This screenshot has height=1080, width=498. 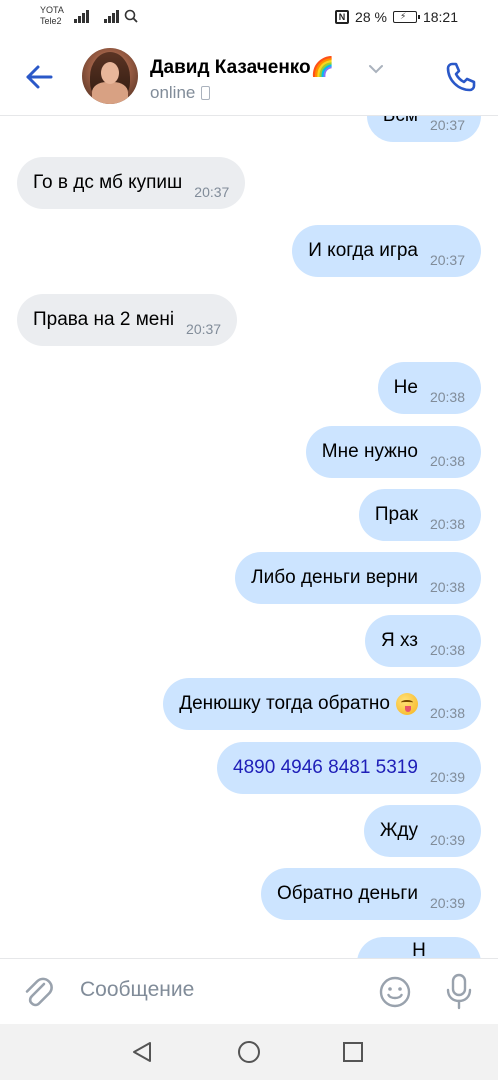 I want to click on message-bubble-outgoing: Мне нужно 20:38, so click(x=393, y=452).